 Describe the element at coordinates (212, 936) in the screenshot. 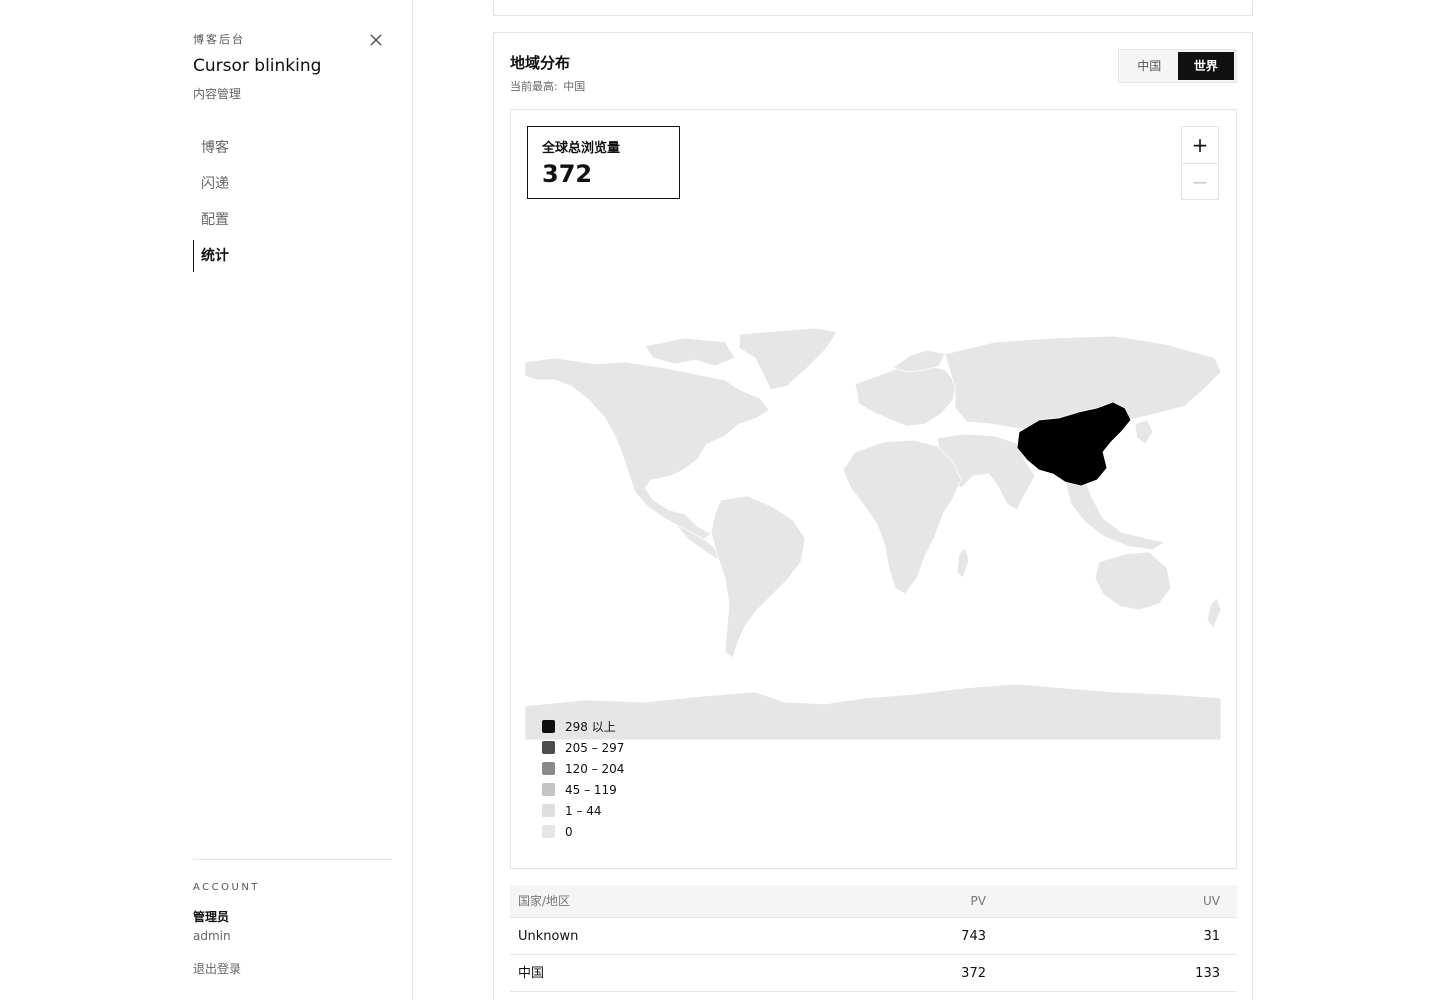

I see `user-name: admin` at that location.